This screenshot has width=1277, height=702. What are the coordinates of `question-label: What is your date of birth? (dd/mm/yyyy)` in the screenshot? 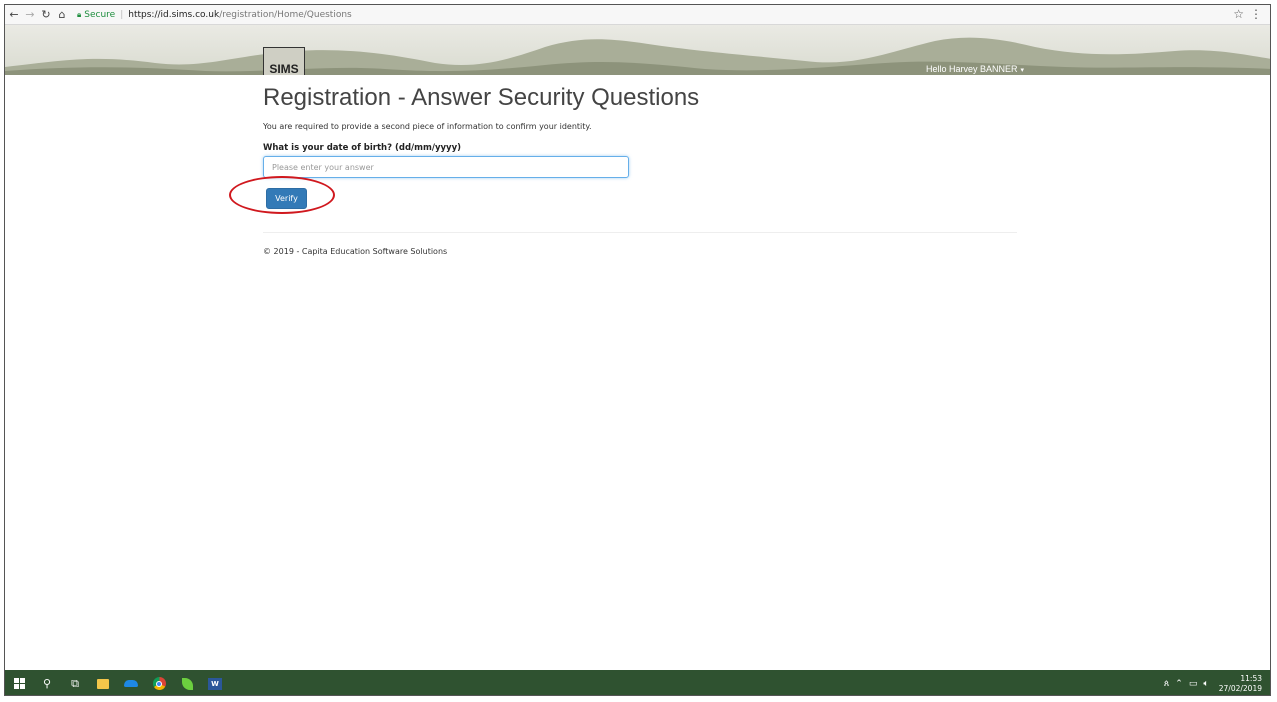 It's located at (362, 148).